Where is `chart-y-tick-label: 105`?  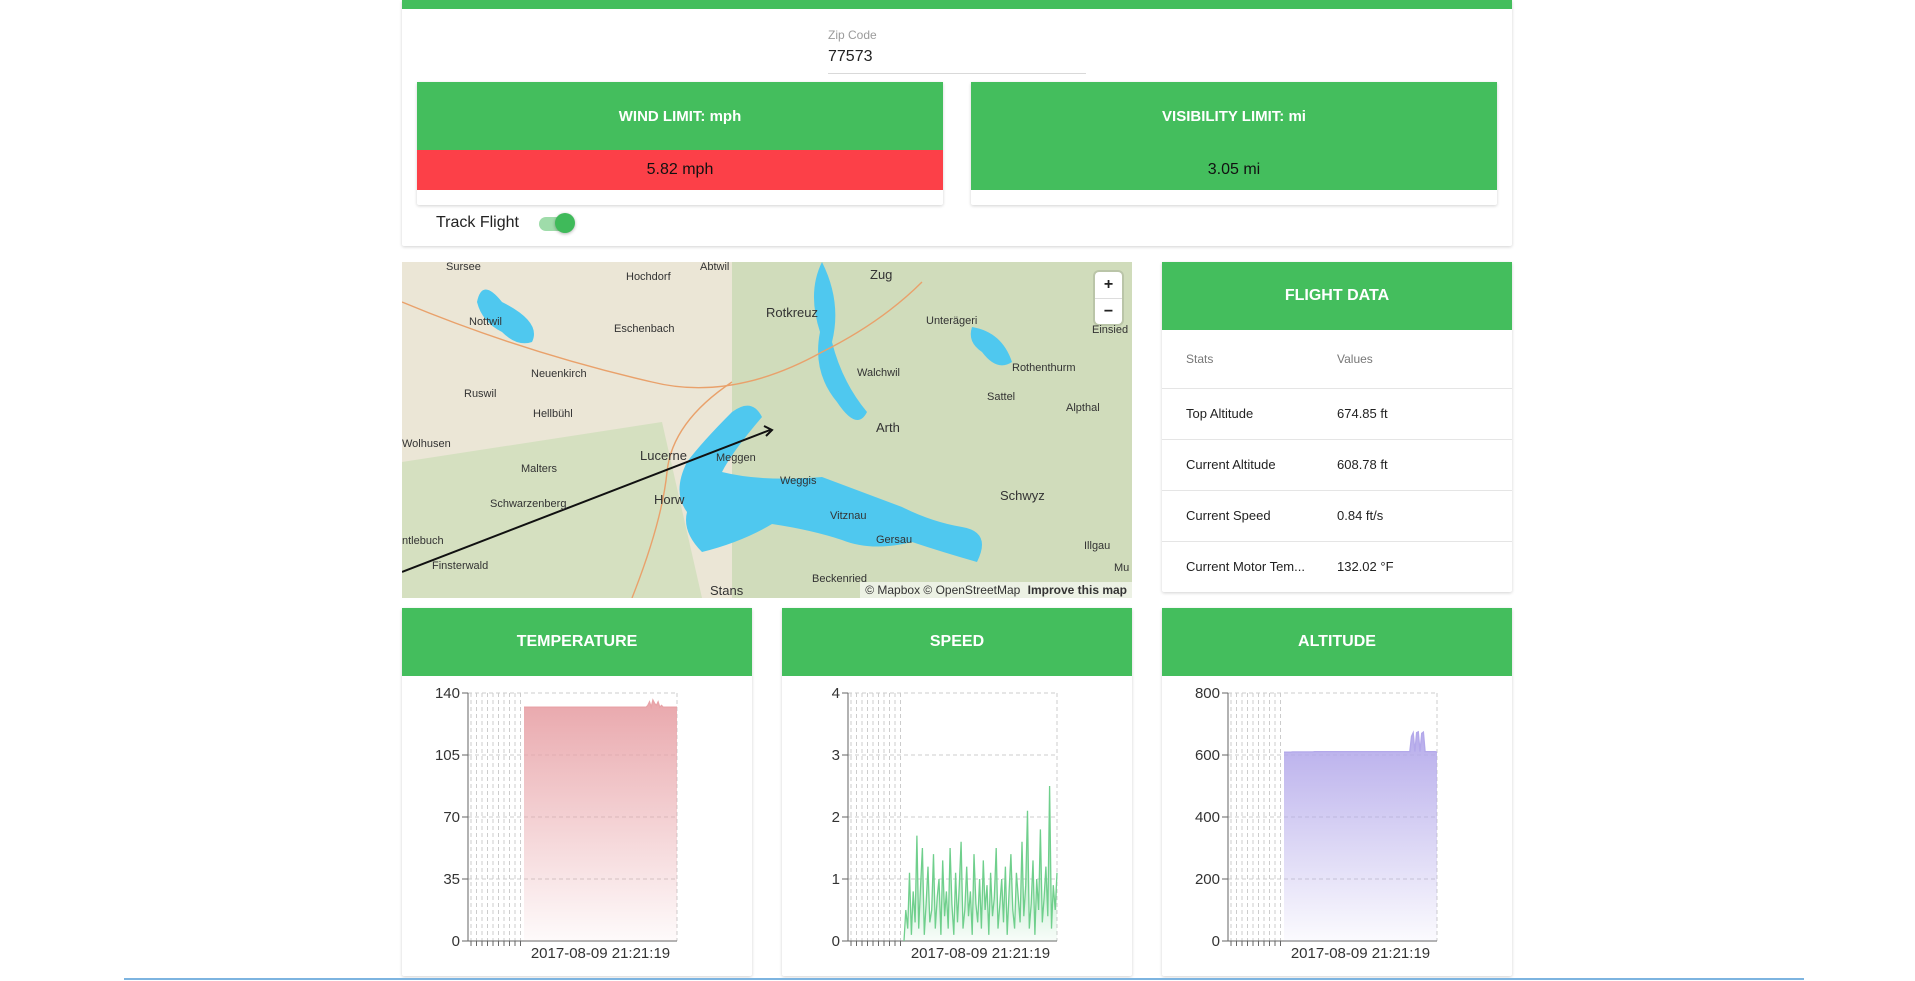
chart-y-tick-label: 105 is located at coordinates (447, 755).